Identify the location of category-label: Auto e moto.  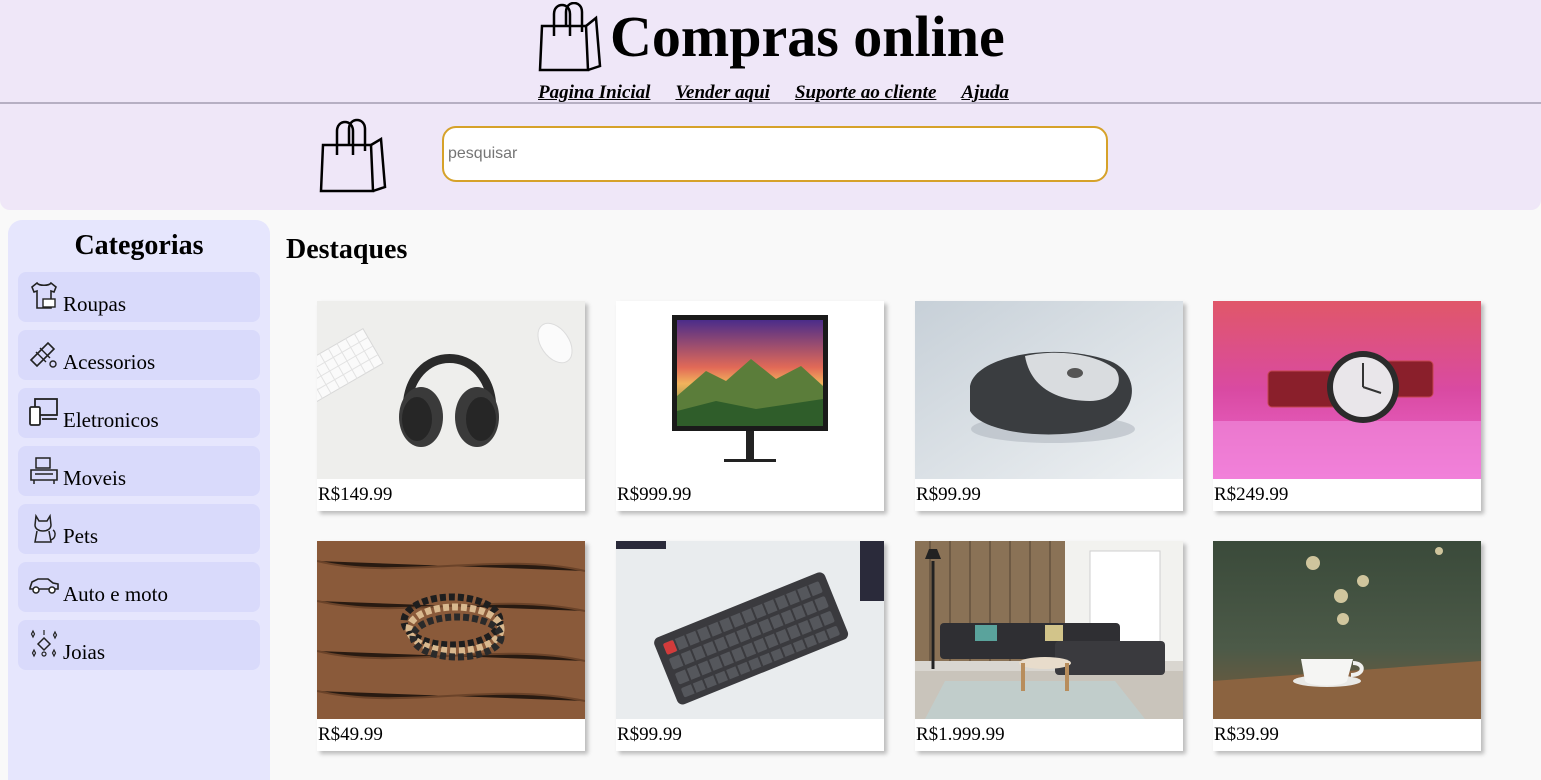
(115, 594).